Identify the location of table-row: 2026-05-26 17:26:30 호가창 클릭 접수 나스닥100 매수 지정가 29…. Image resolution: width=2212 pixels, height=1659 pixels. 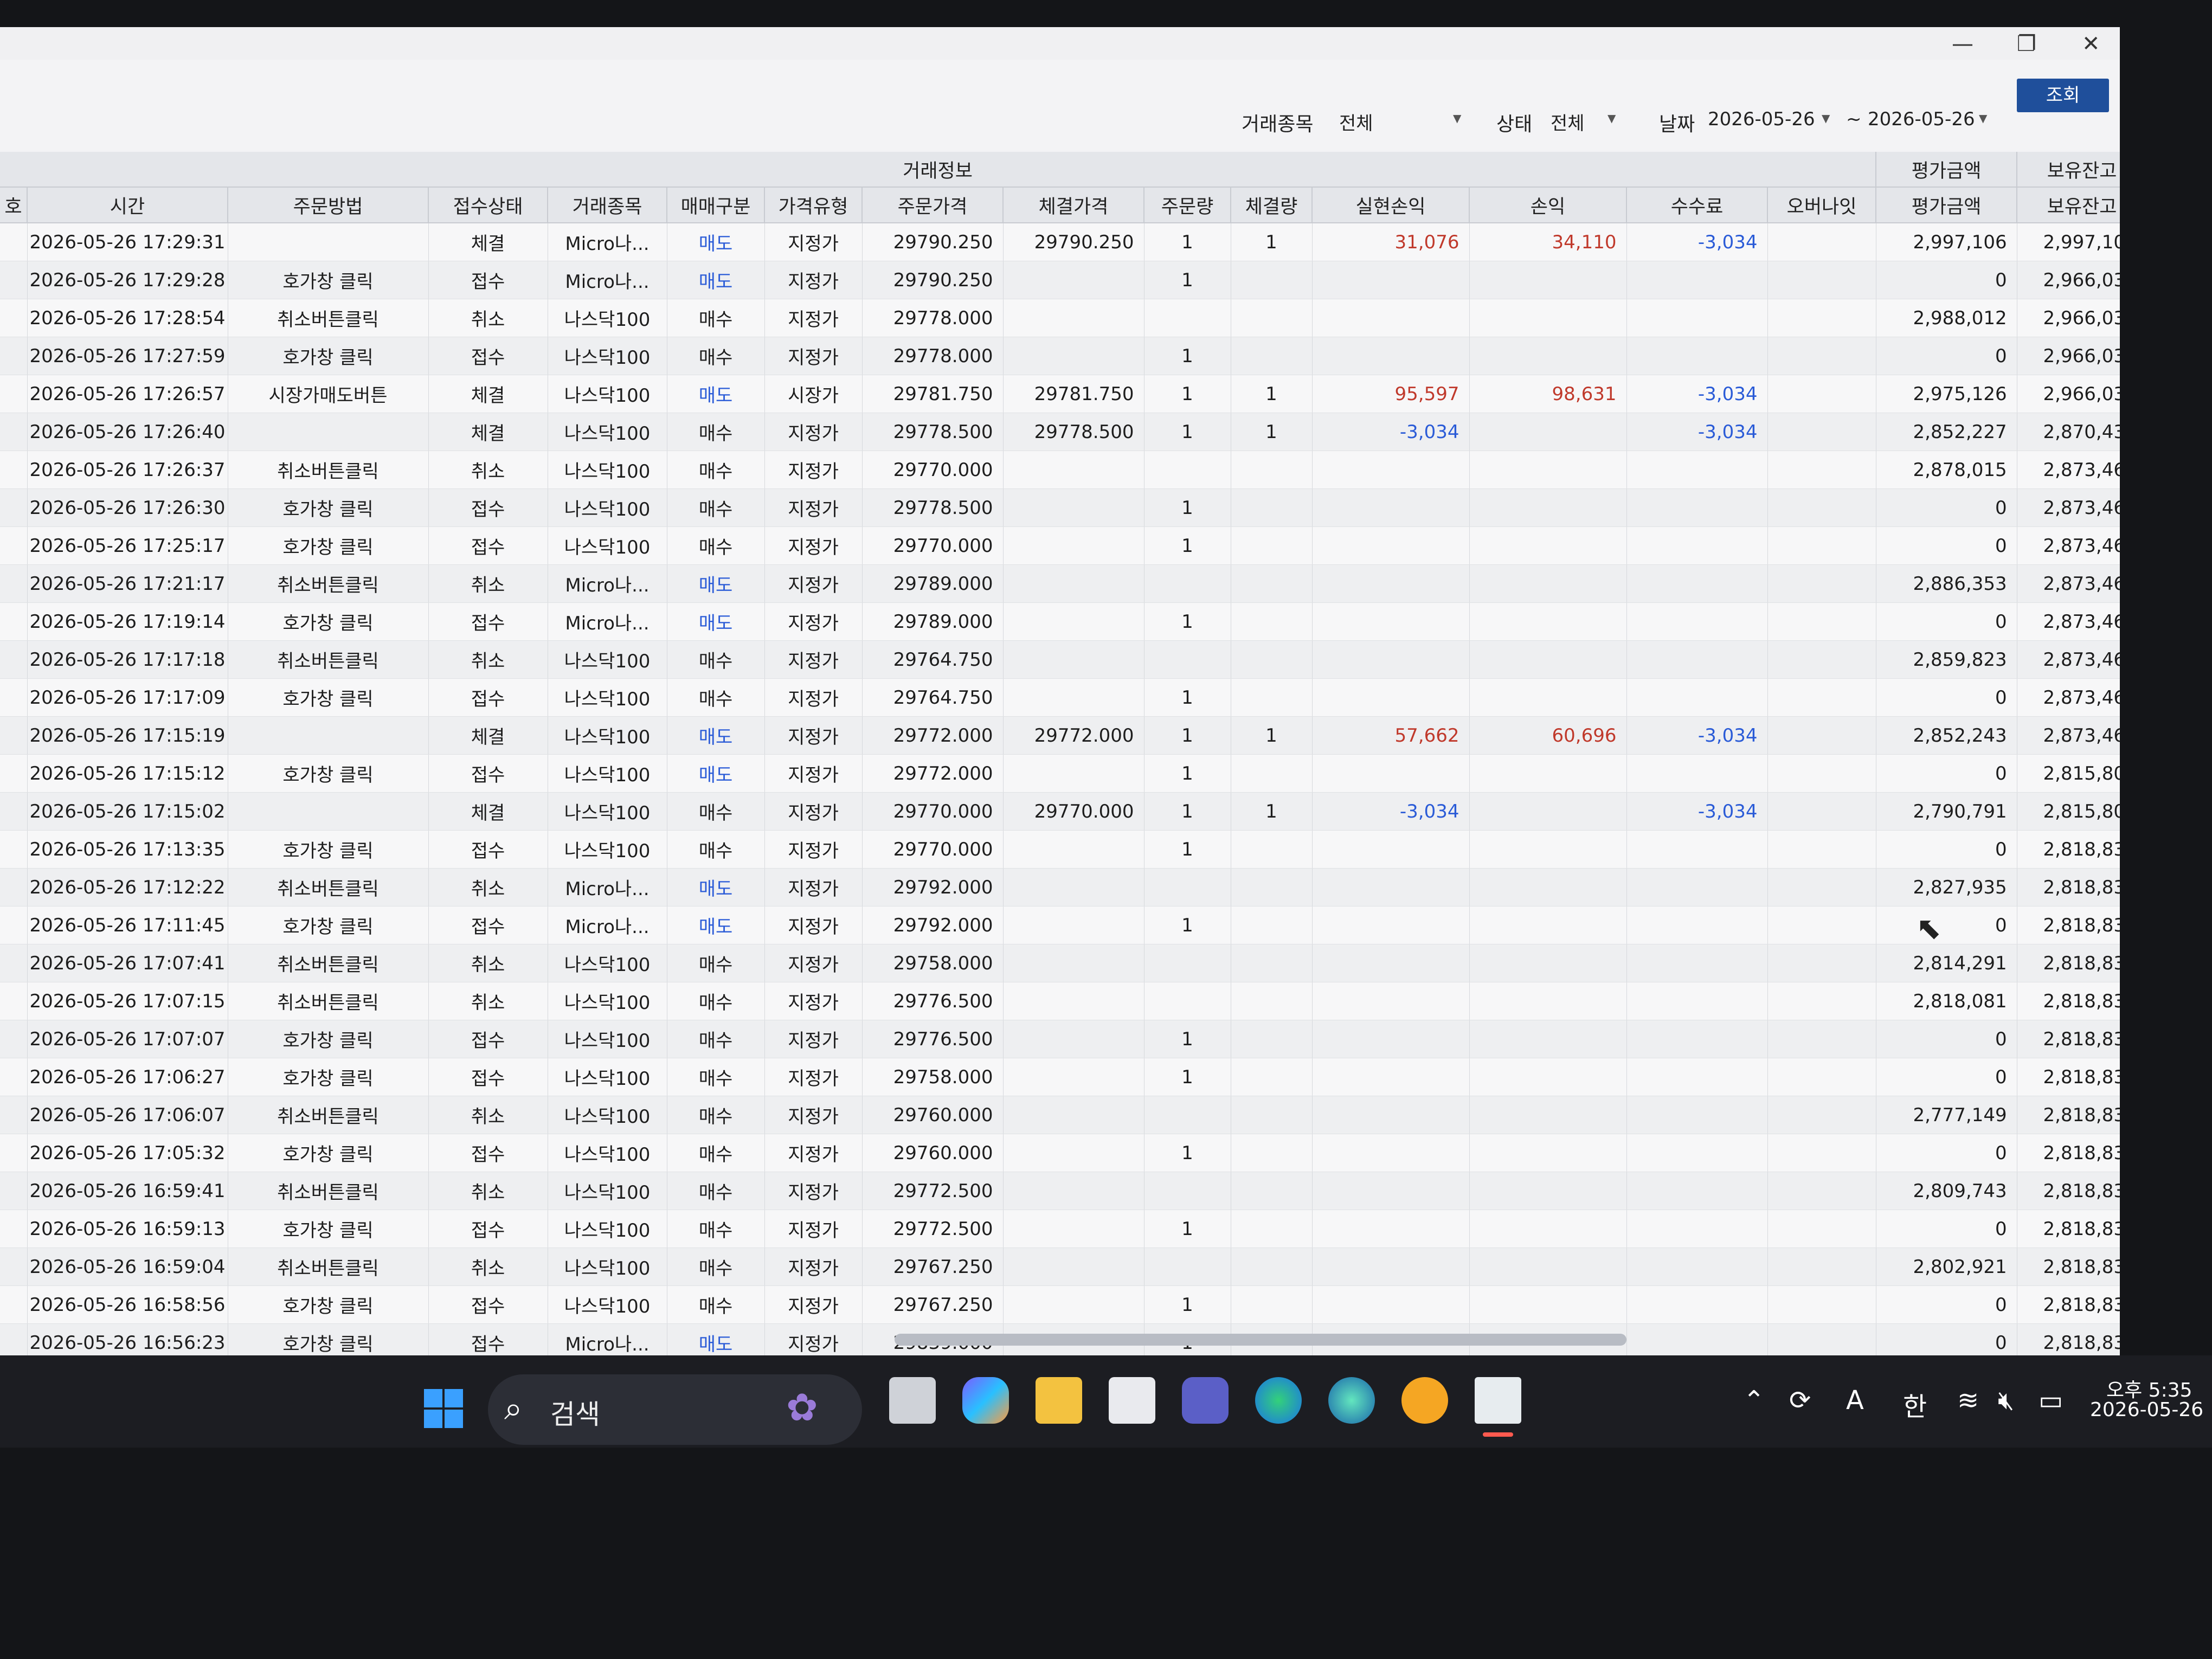
(1060, 507).